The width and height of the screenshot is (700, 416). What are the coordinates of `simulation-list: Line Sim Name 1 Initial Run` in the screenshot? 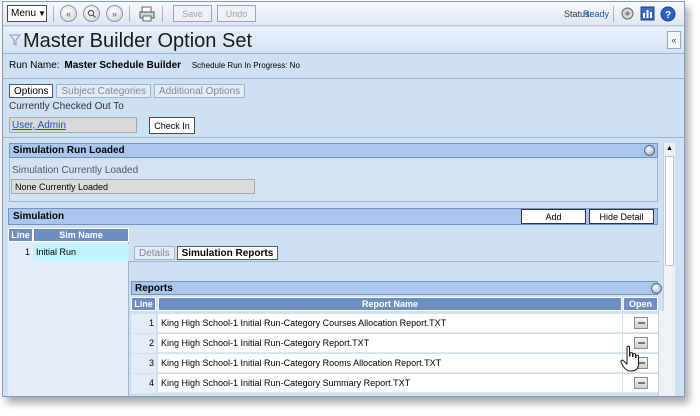 It's located at (68, 312).